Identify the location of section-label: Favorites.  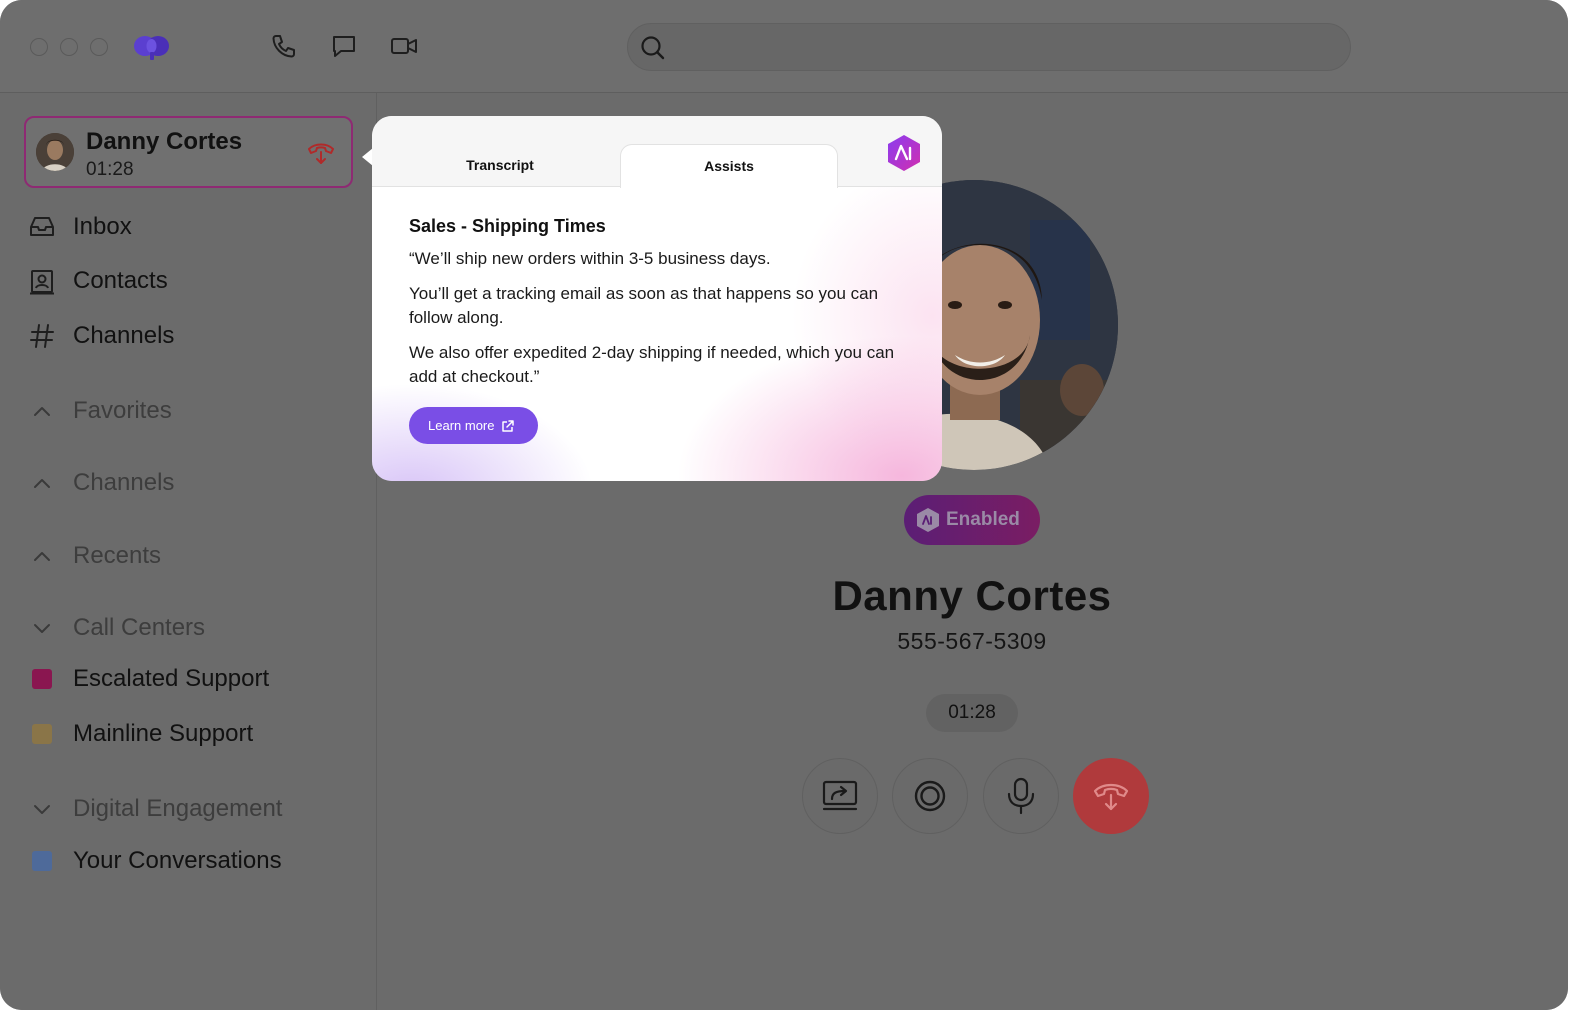
(122, 410).